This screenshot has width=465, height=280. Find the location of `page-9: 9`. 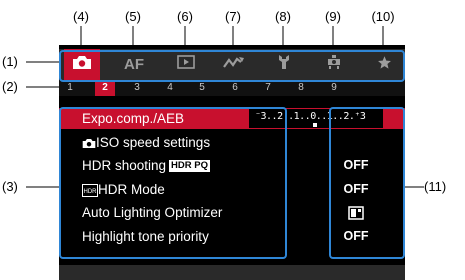

page-9: 9 is located at coordinates (334, 88).